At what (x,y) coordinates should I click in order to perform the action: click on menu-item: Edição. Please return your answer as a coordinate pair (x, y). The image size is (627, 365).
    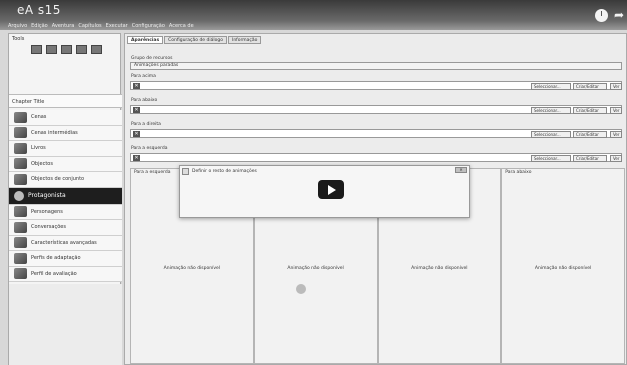
    Looking at the image, I should click on (39, 26).